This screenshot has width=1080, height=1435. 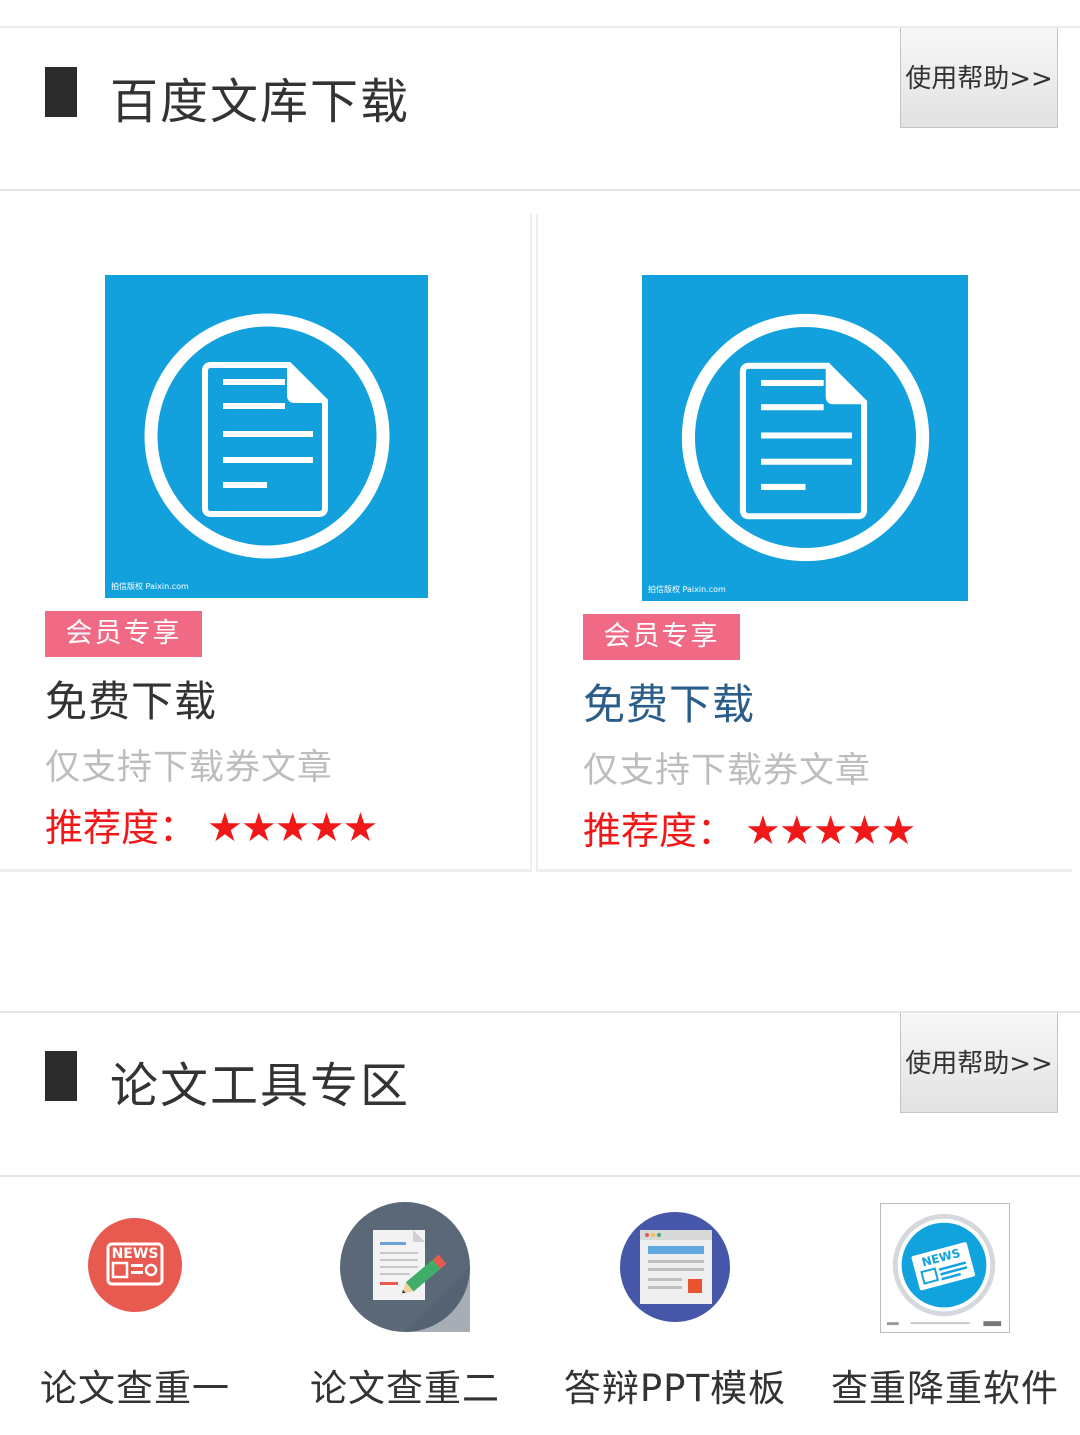 I want to click on newspaper-icon: NEWS, so click(x=945, y=1268).